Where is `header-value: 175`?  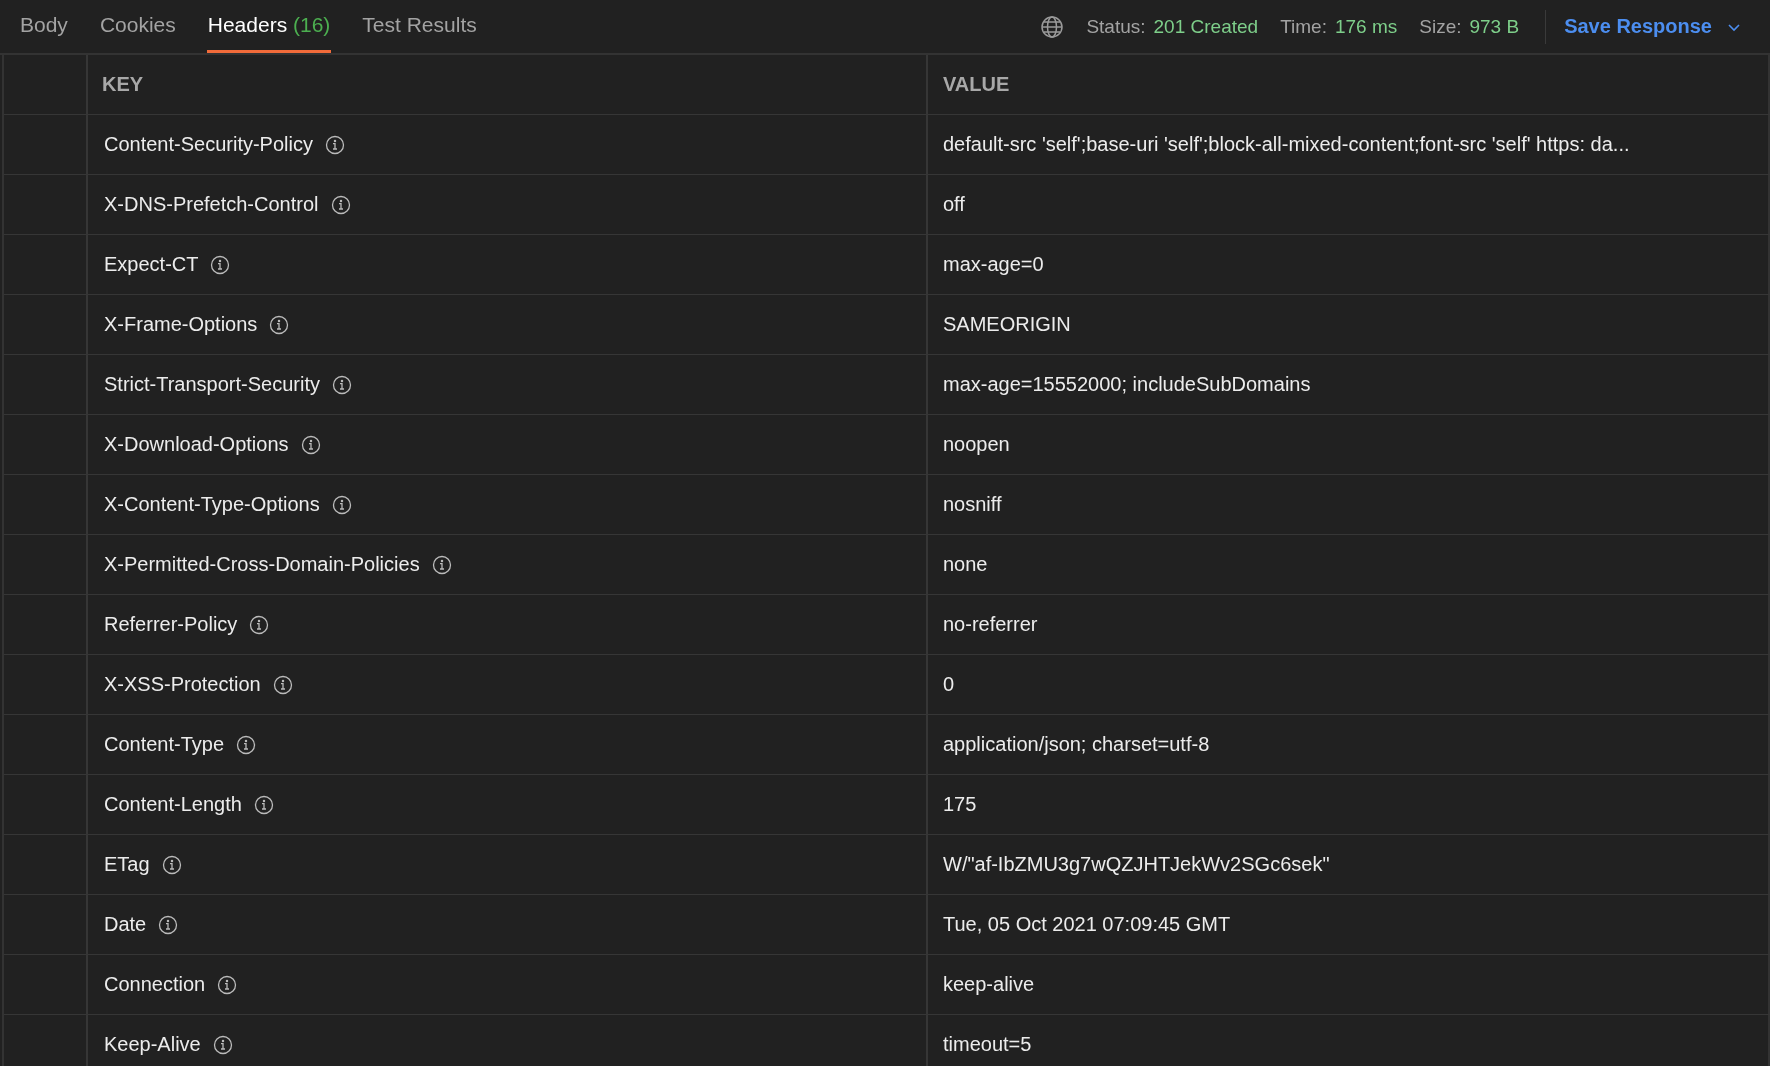 header-value: 175 is located at coordinates (960, 804).